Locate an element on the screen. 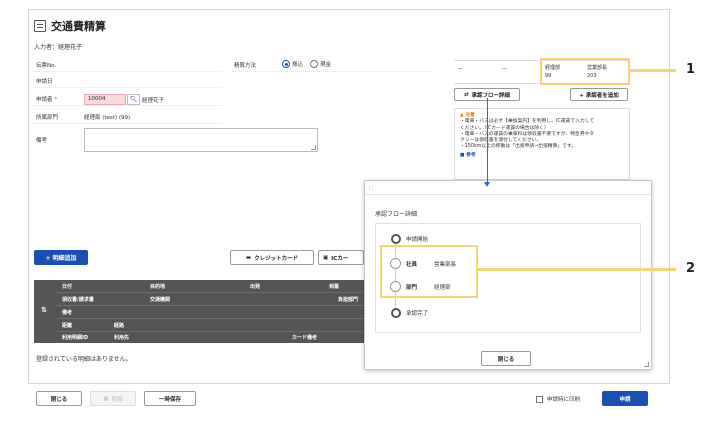 The width and height of the screenshot is (712, 421). print-label: 申請時に印刷 is located at coordinates (564, 400).